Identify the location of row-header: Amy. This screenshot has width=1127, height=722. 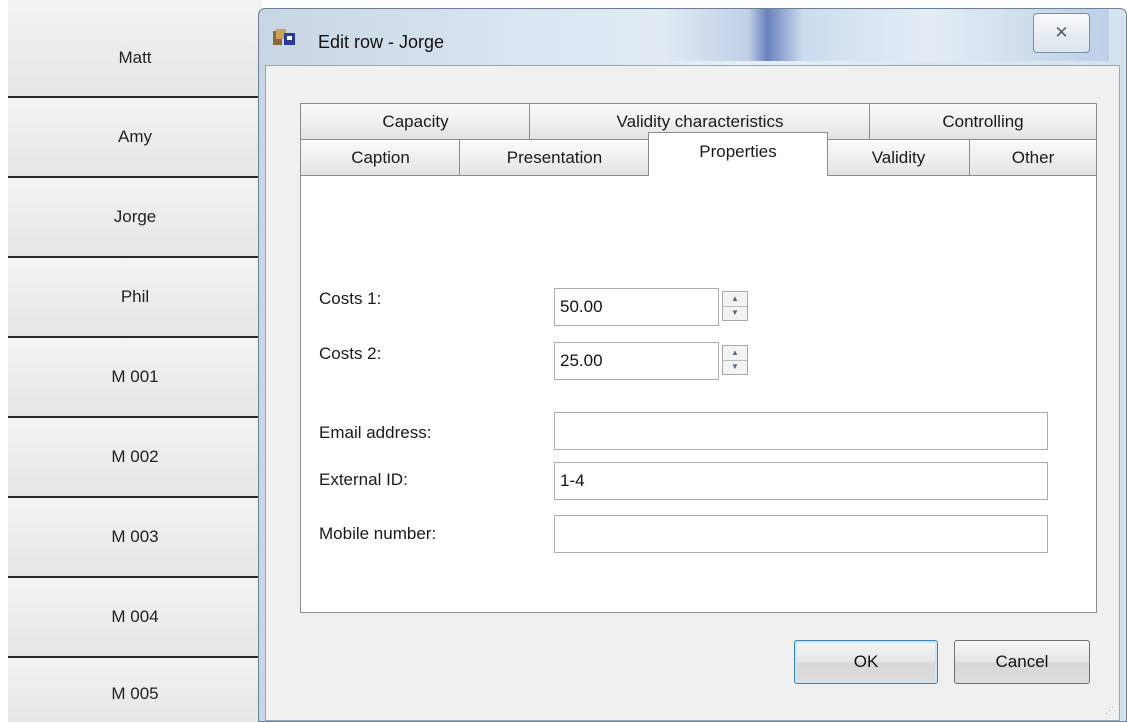
(135, 136).